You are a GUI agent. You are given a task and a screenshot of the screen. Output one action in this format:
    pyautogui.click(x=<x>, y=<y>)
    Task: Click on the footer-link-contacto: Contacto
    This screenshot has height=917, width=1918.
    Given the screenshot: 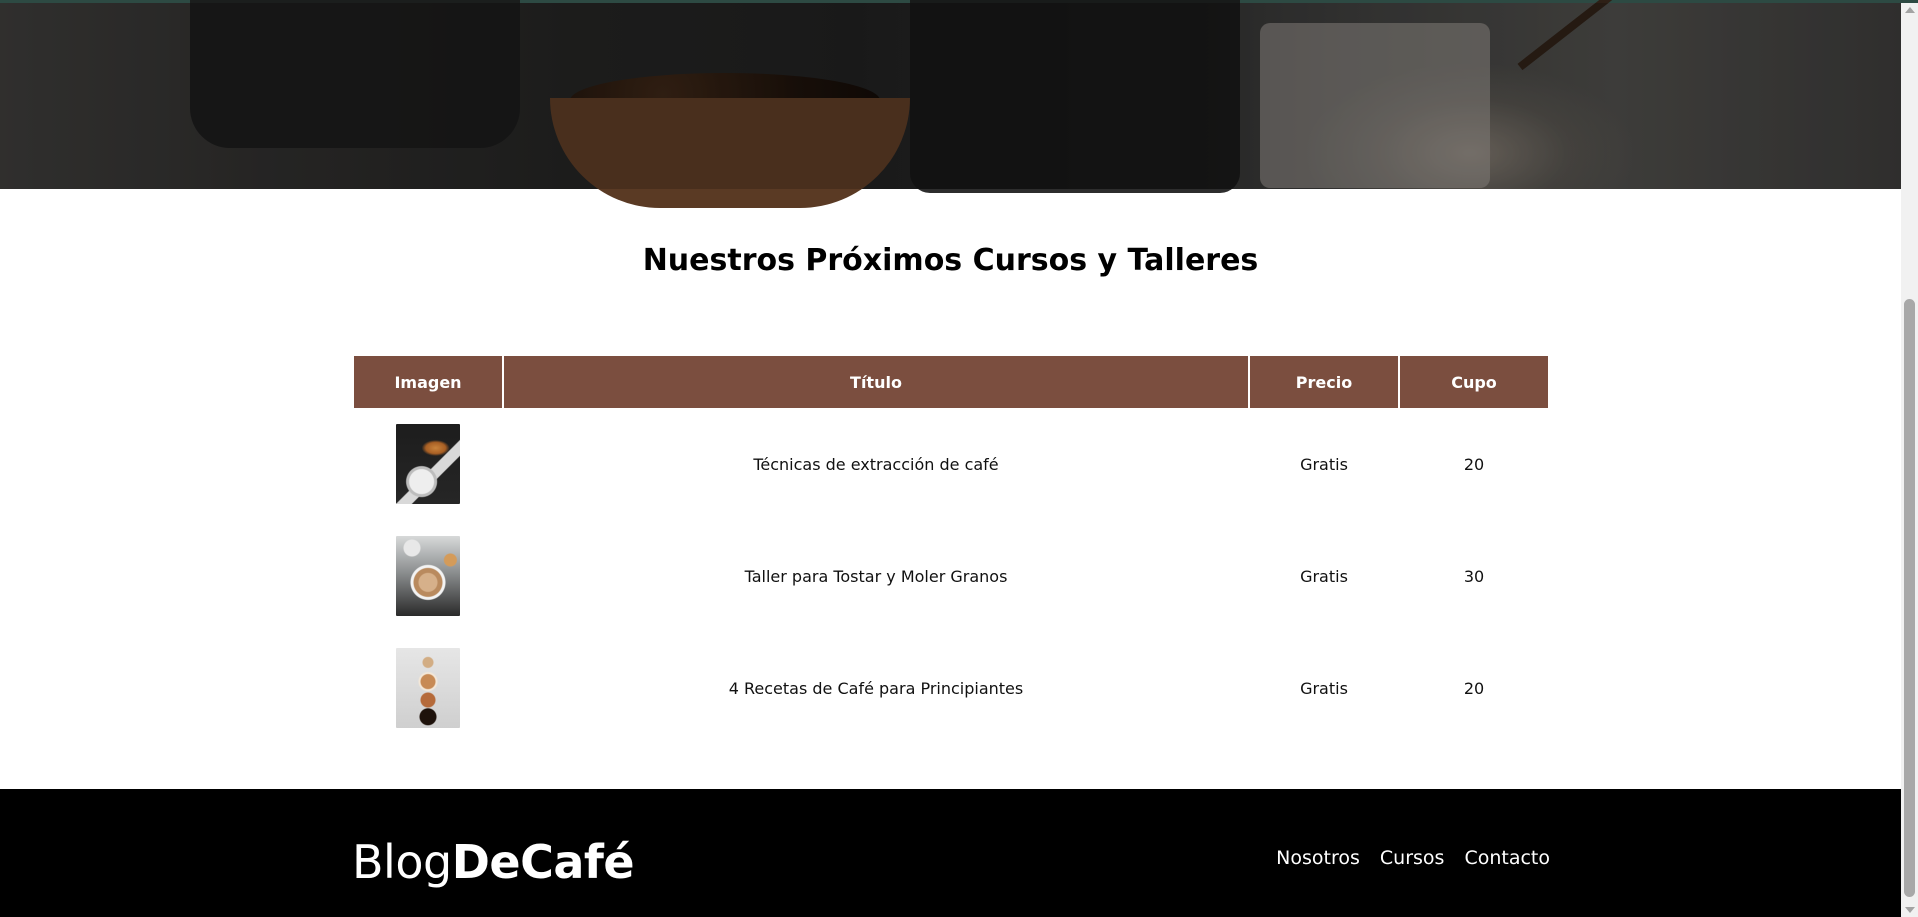 What is the action you would take?
    pyautogui.click(x=1507, y=858)
    